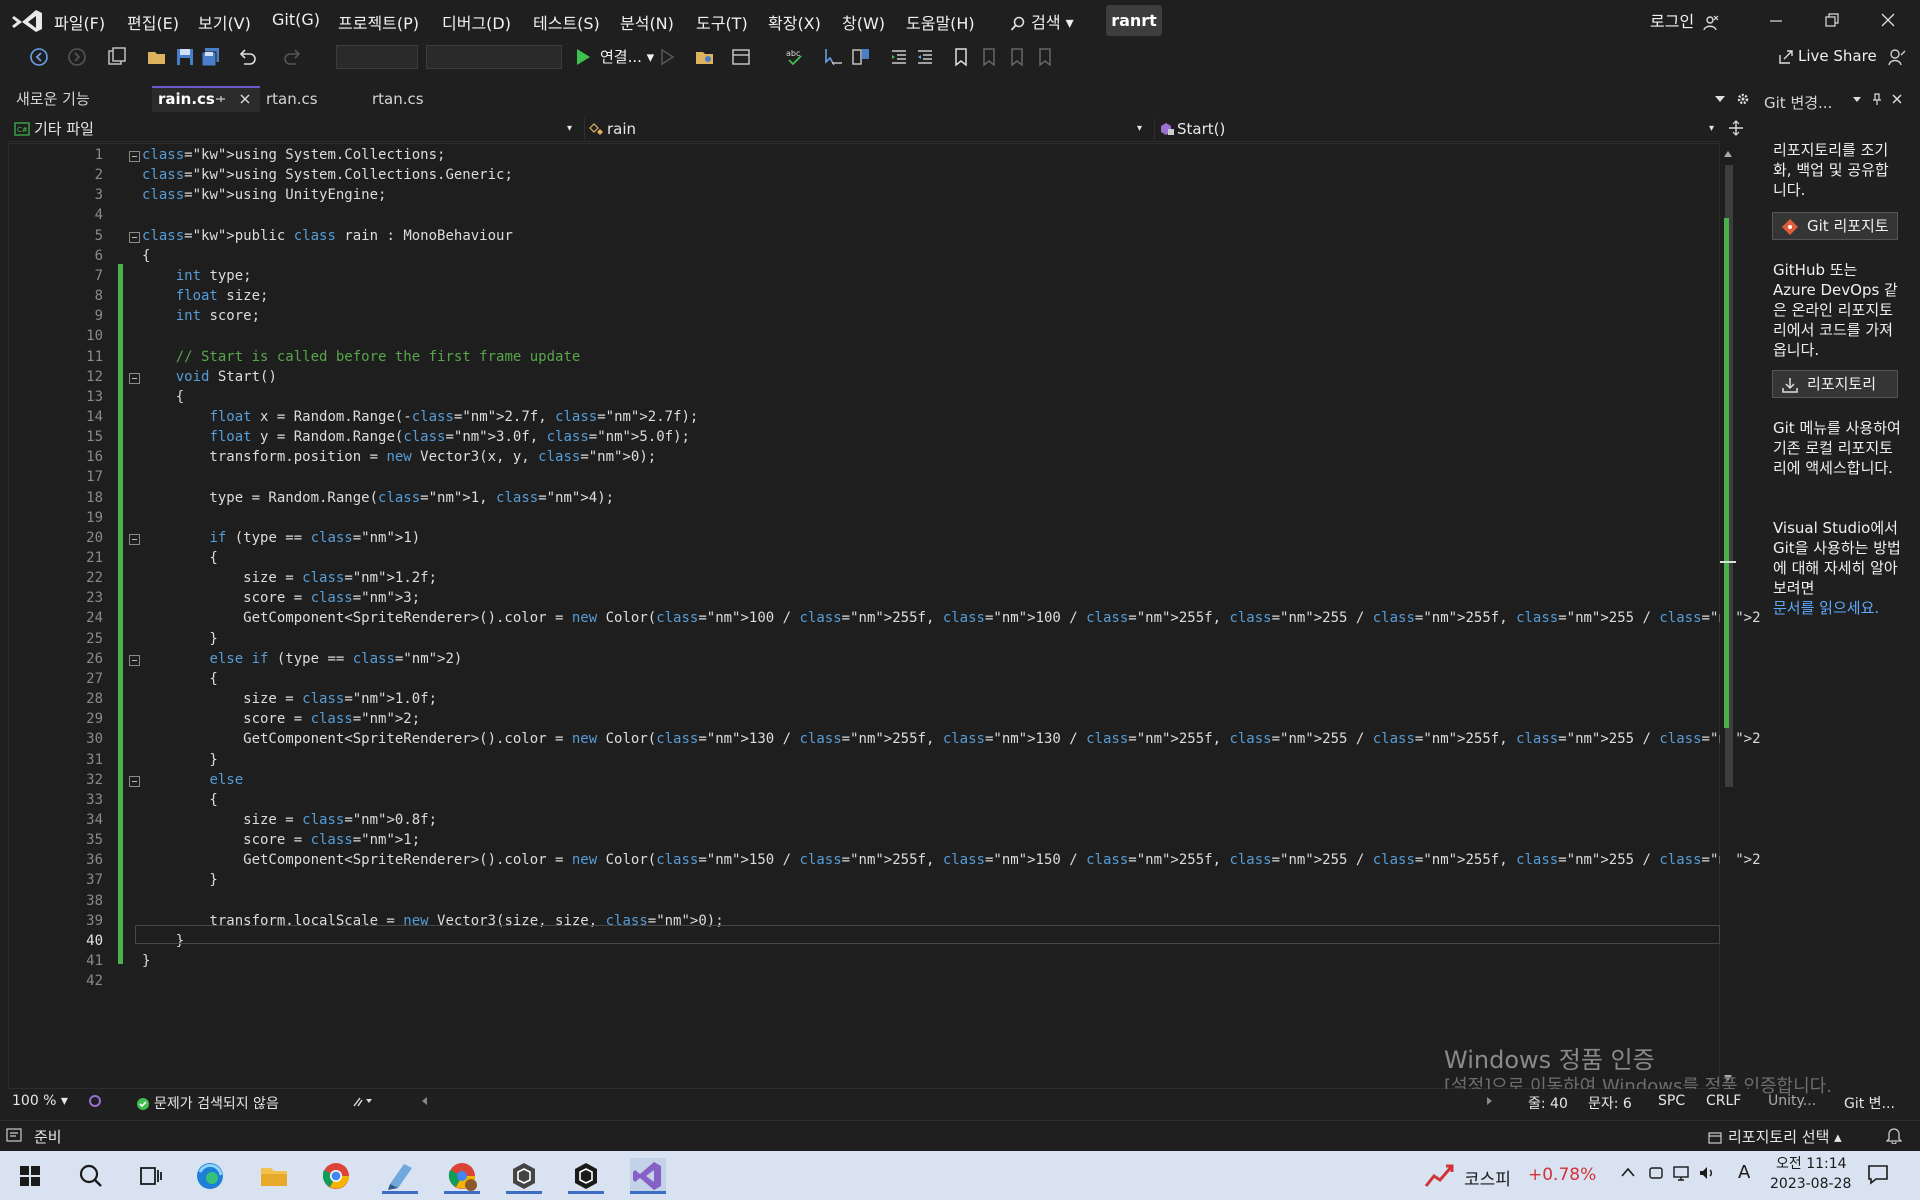 This screenshot has height=1200, width=1920. I want to click on zoom-dropdown: 100 % ▾, so click(40, 1101).